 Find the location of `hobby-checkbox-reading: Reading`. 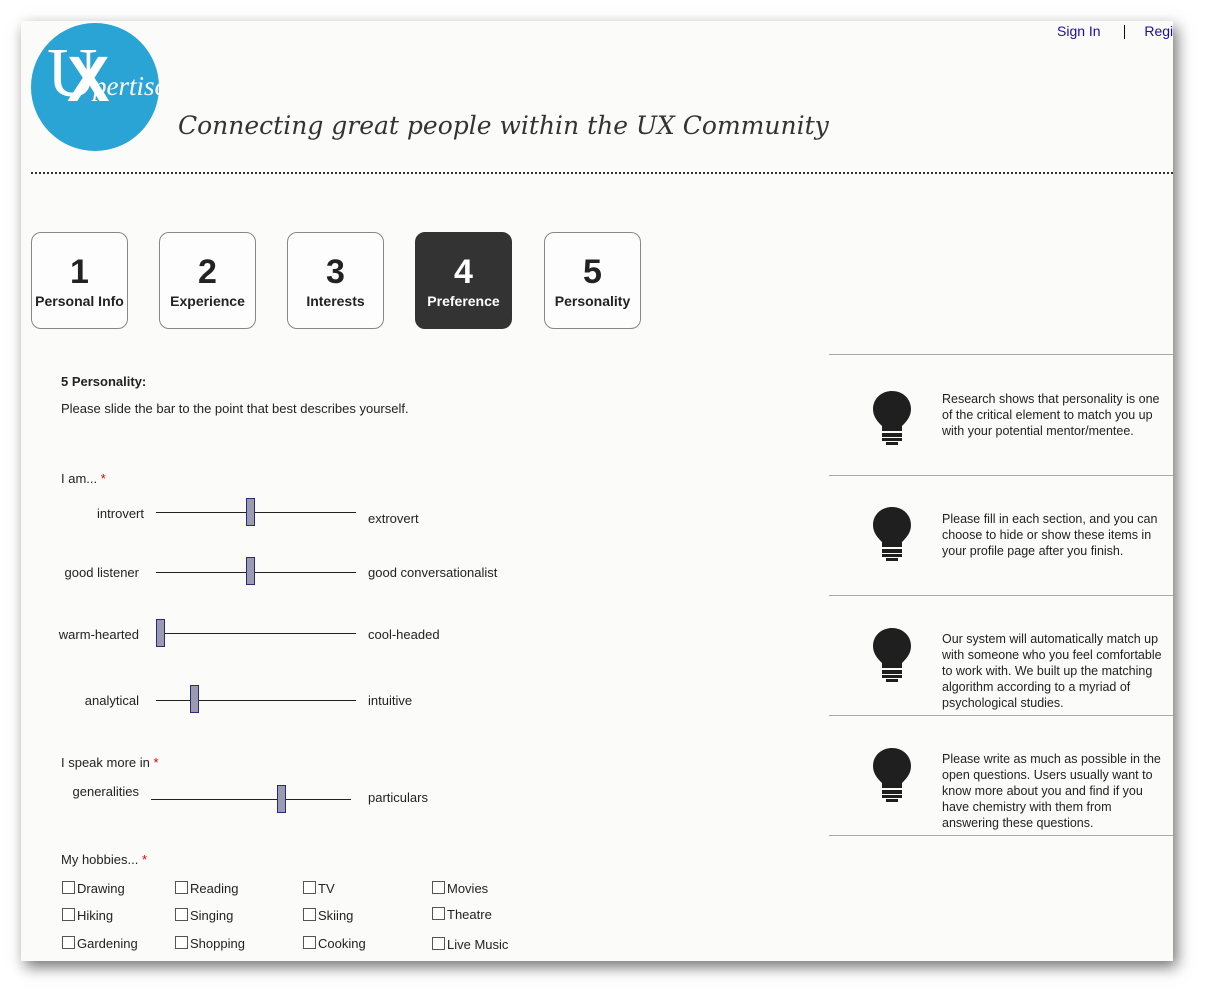

hobby-checkbox-reading: Reading is located at coordinates (206, 888).